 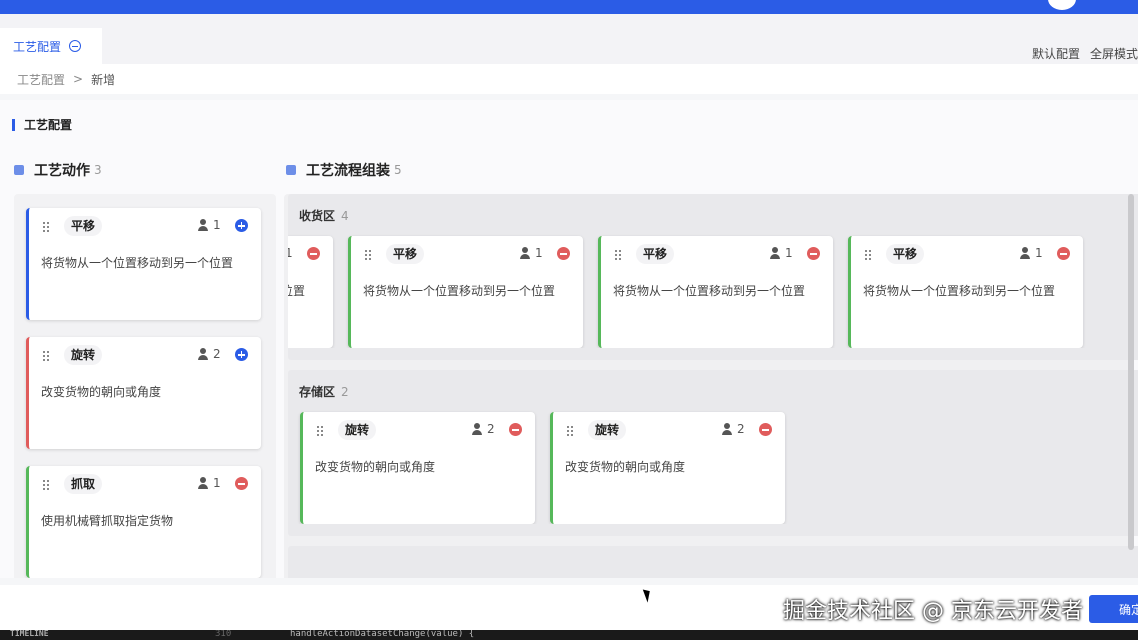 I want to click on tab-close-icon, so click(x=75, y=46).